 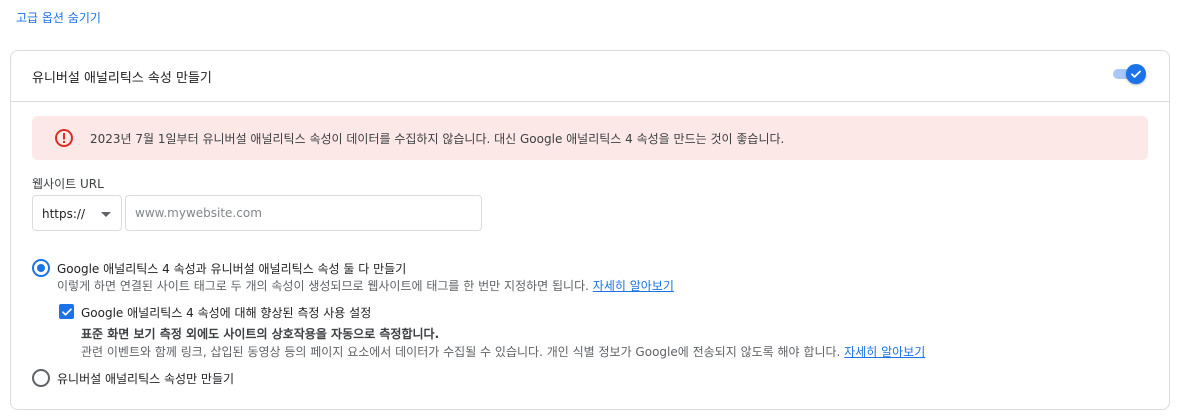 What do you see at coordinates (590, 76) in the screenshot?
I see `card-header: 유니버설 애널리틱스 속성 만들기` at bounding box center [590, 76].